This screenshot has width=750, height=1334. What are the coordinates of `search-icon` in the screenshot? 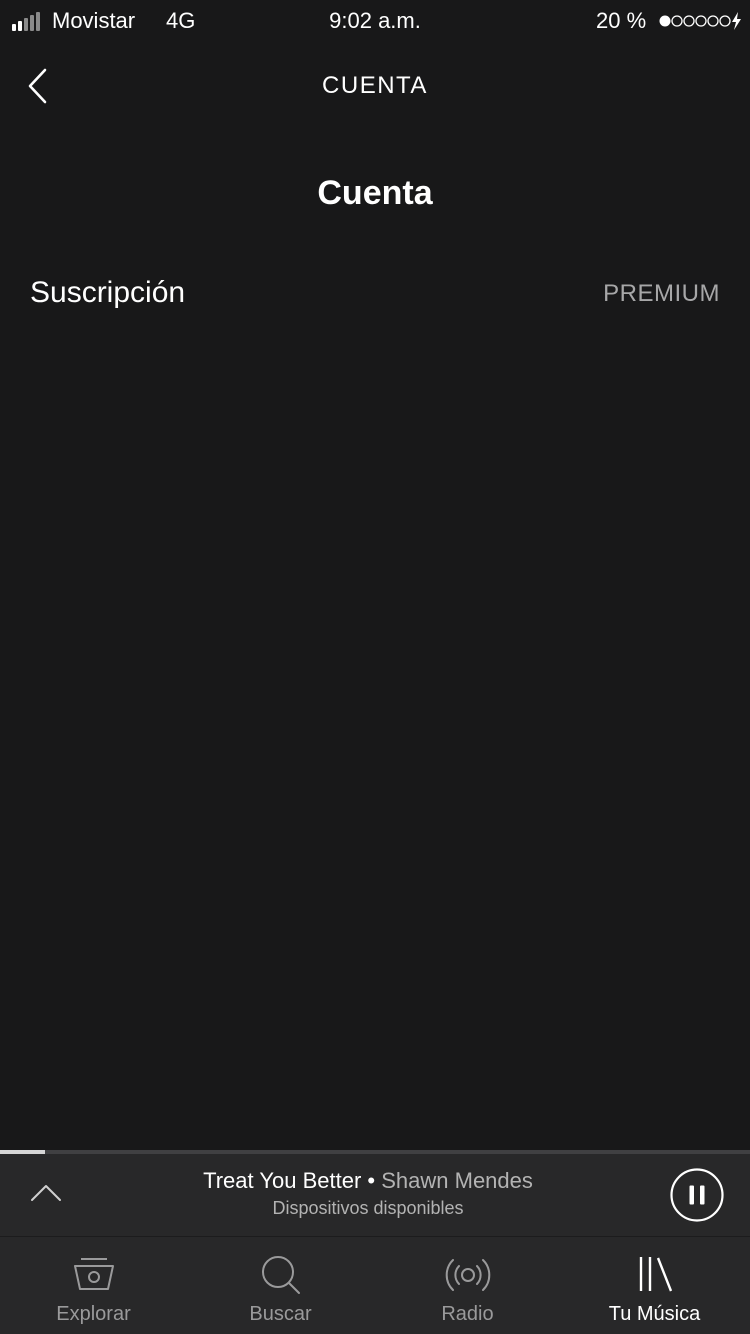 It's located at (280, 1275).